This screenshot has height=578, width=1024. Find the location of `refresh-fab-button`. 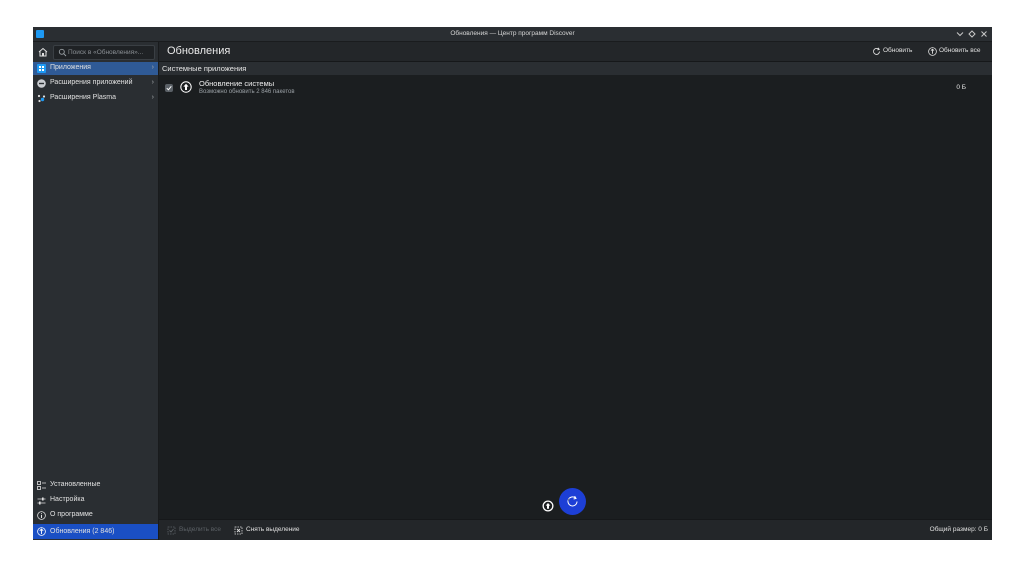

refresh-fab-button is located at coordinates (572, 501).